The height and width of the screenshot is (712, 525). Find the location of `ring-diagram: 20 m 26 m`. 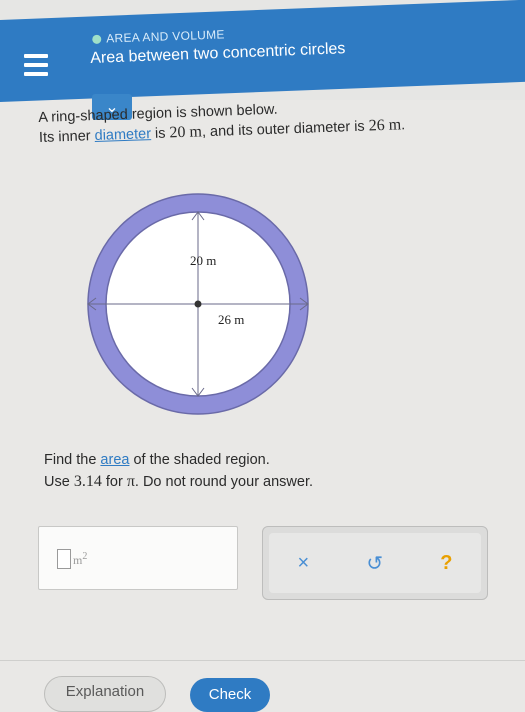

ring-diagram: 20 m 26 m is located at coordinates (198, 304).